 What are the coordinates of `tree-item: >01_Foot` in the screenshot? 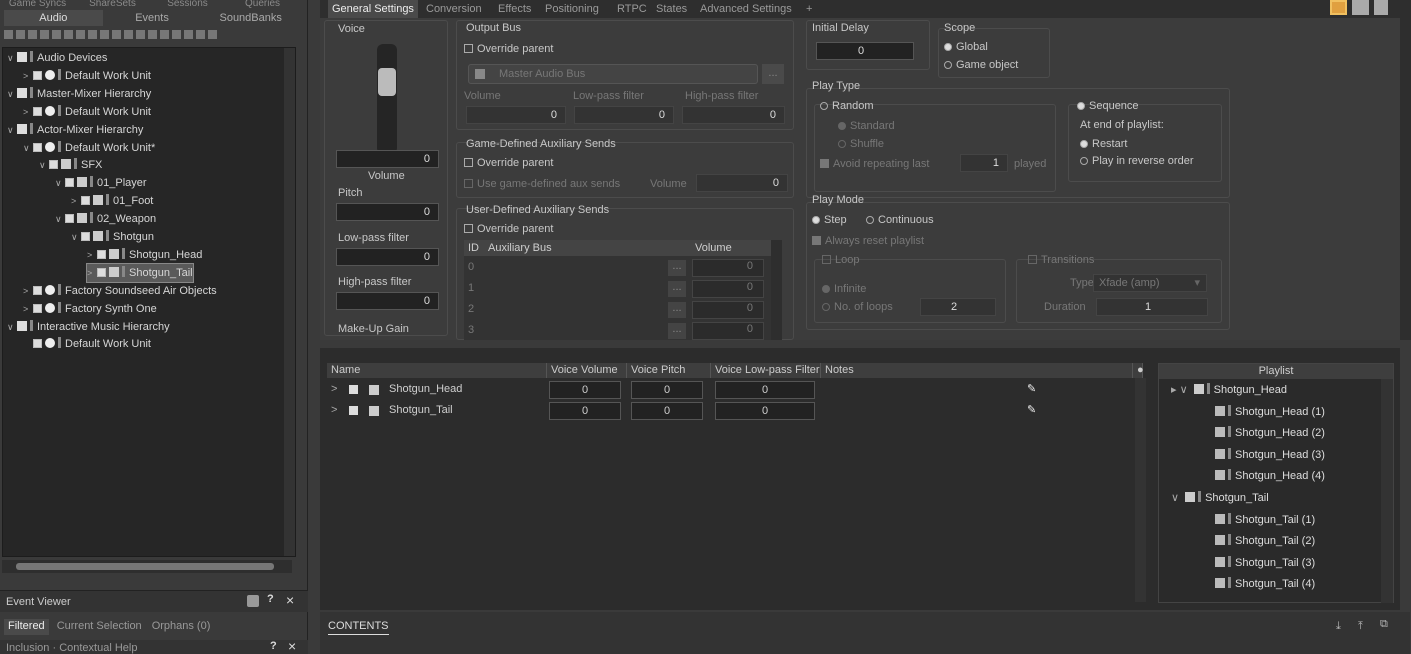 It's located at (112, 201).